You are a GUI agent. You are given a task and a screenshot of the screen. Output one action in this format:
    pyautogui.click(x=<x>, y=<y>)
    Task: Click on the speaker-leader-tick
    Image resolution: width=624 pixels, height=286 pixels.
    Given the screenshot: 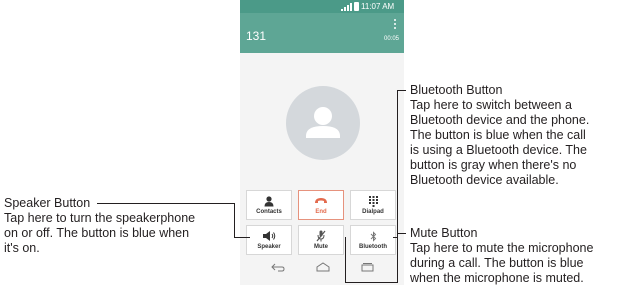 What is the action you would take?
    pyautogui.click(x=242, y=237)
    